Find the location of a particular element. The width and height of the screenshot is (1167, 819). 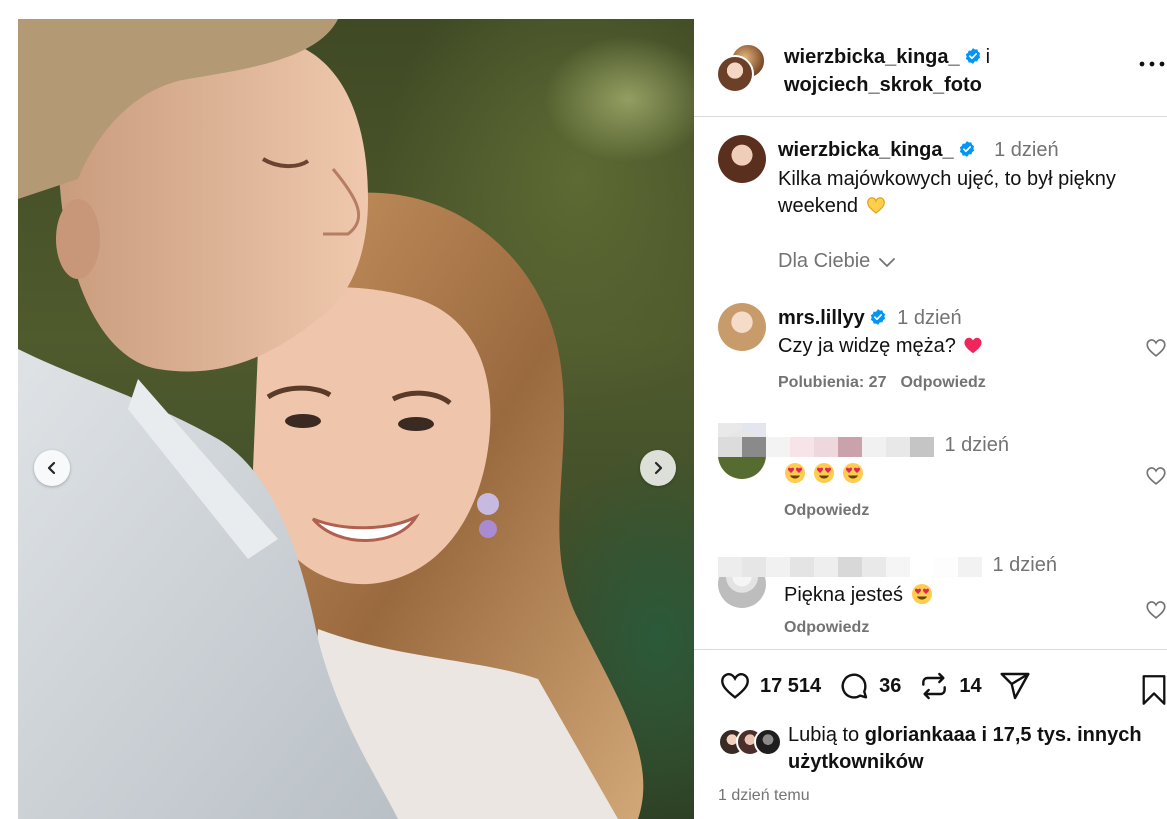

caption-avatar is located at coordinates (742, 159).